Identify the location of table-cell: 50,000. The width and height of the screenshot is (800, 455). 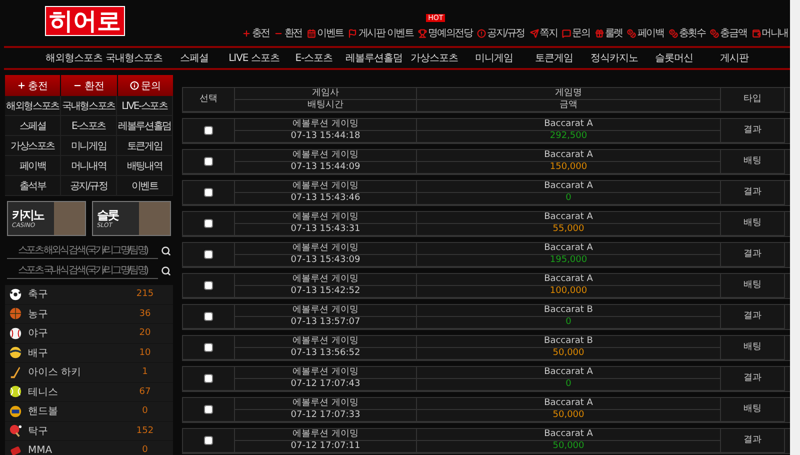
(569, 354).